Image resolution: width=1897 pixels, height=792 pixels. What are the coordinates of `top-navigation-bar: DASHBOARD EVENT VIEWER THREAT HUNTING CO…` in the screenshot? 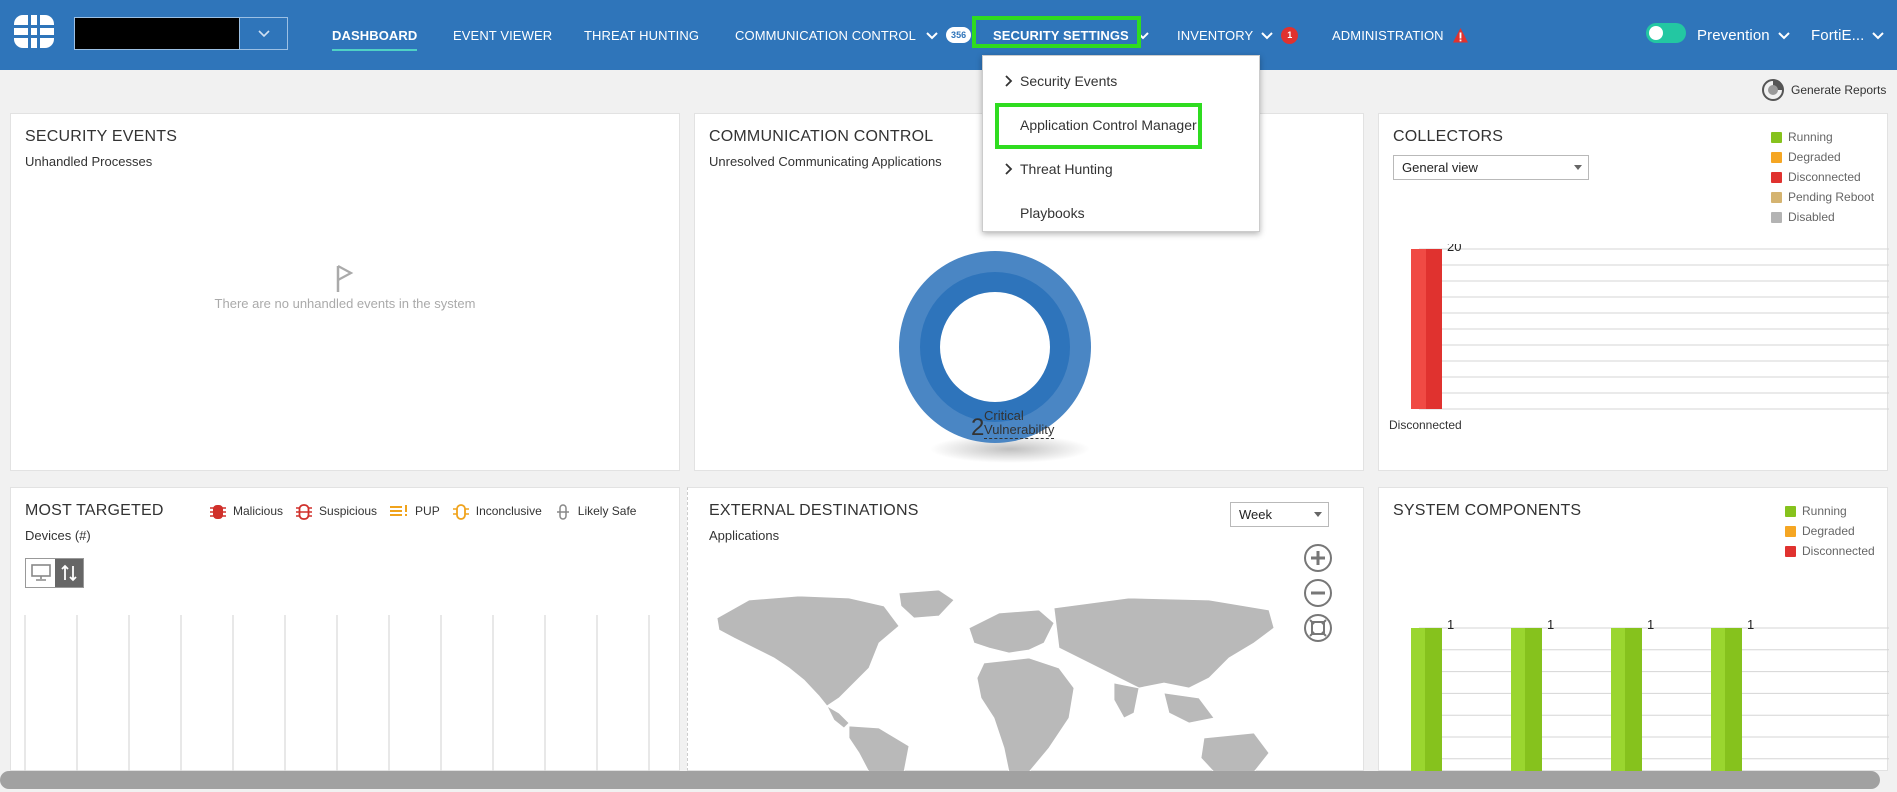 It's located at (948, 35).